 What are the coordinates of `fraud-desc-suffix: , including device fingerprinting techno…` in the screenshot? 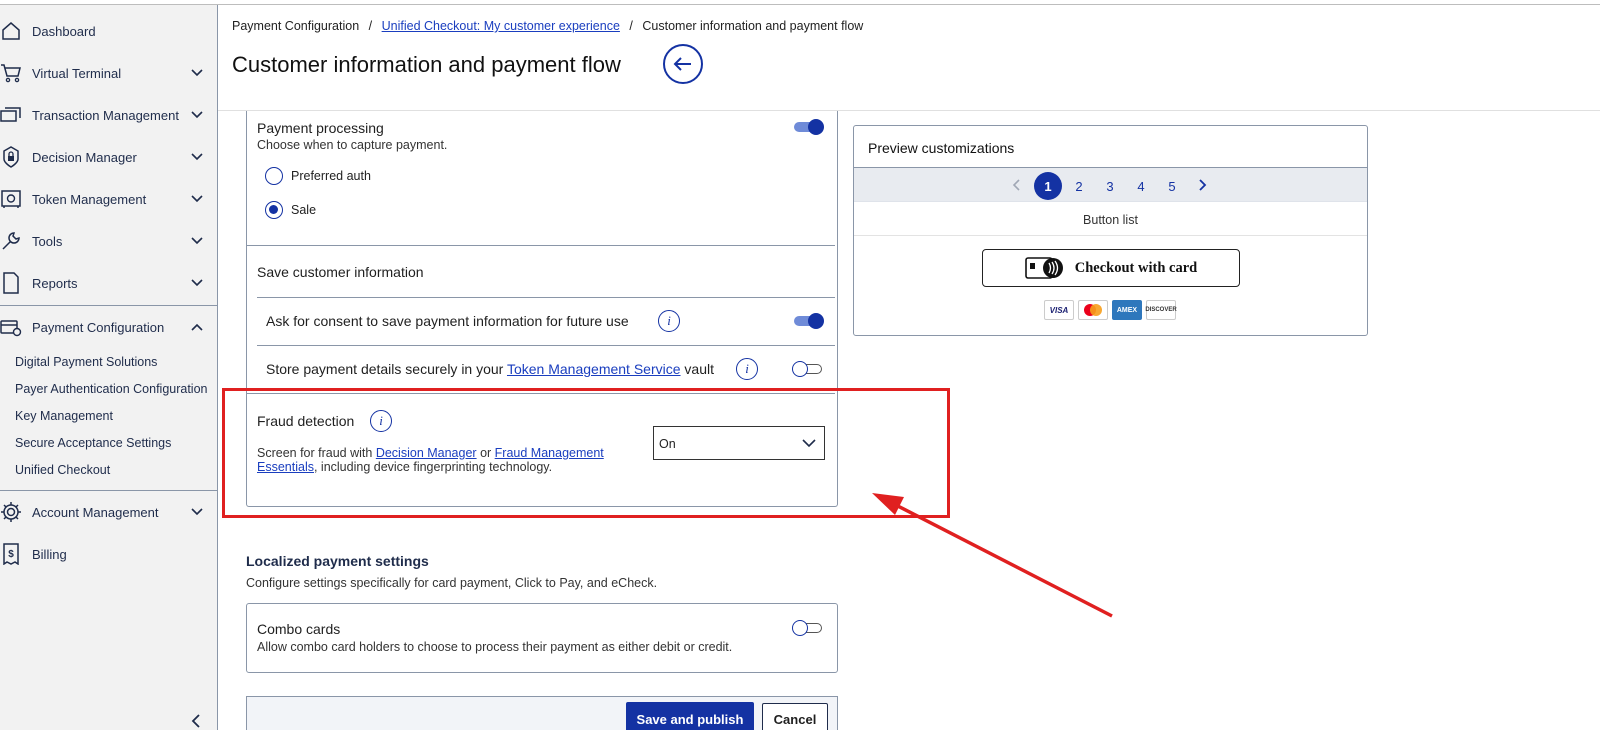 It's located at (433, 467).